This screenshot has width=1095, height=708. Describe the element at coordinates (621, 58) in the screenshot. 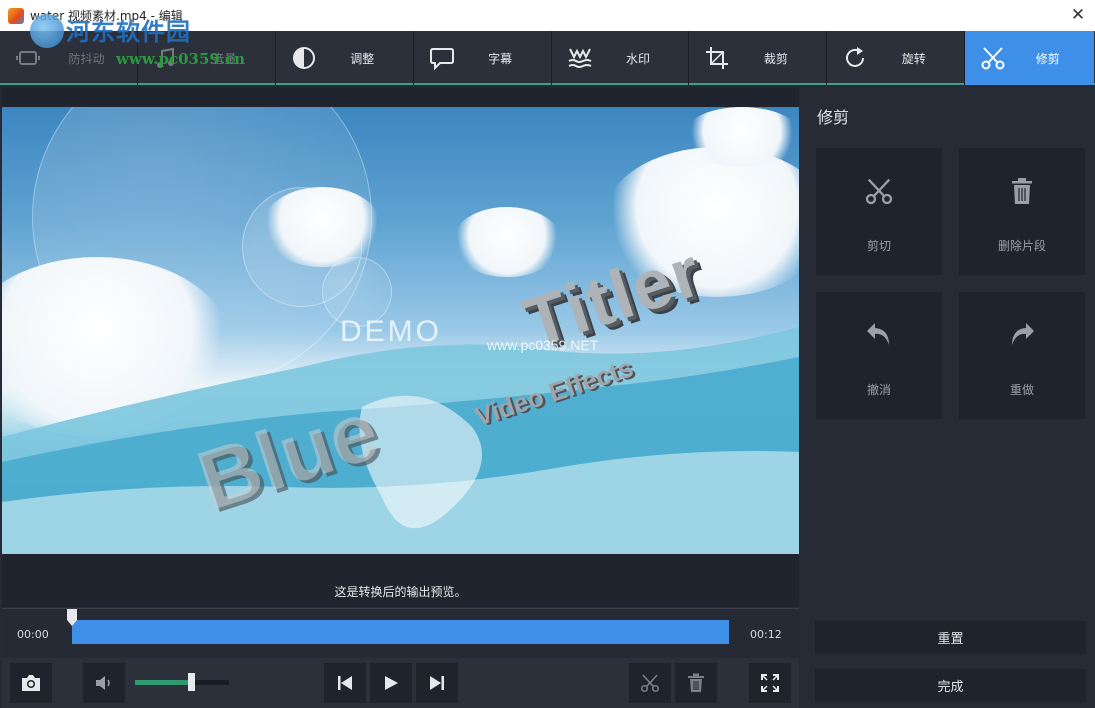

I see `tab-watermark: 水印` at that location.